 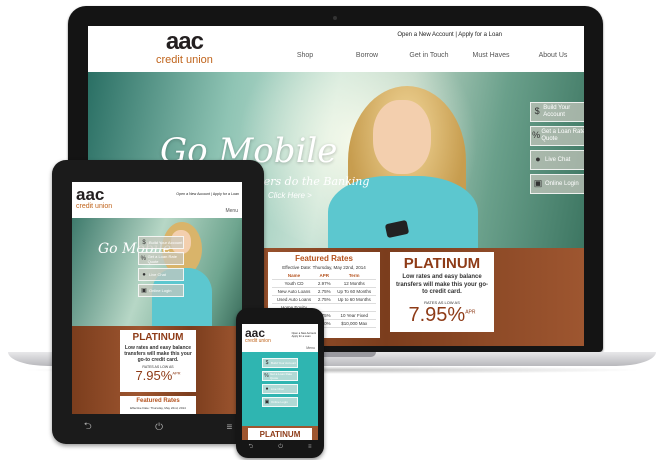 What do you see at coordinates (324, 267) in the screenshot?
I see `rates-effective-date: Effective Date: Thursday, May 22nd, 2014` at bounding box center [324, 267].